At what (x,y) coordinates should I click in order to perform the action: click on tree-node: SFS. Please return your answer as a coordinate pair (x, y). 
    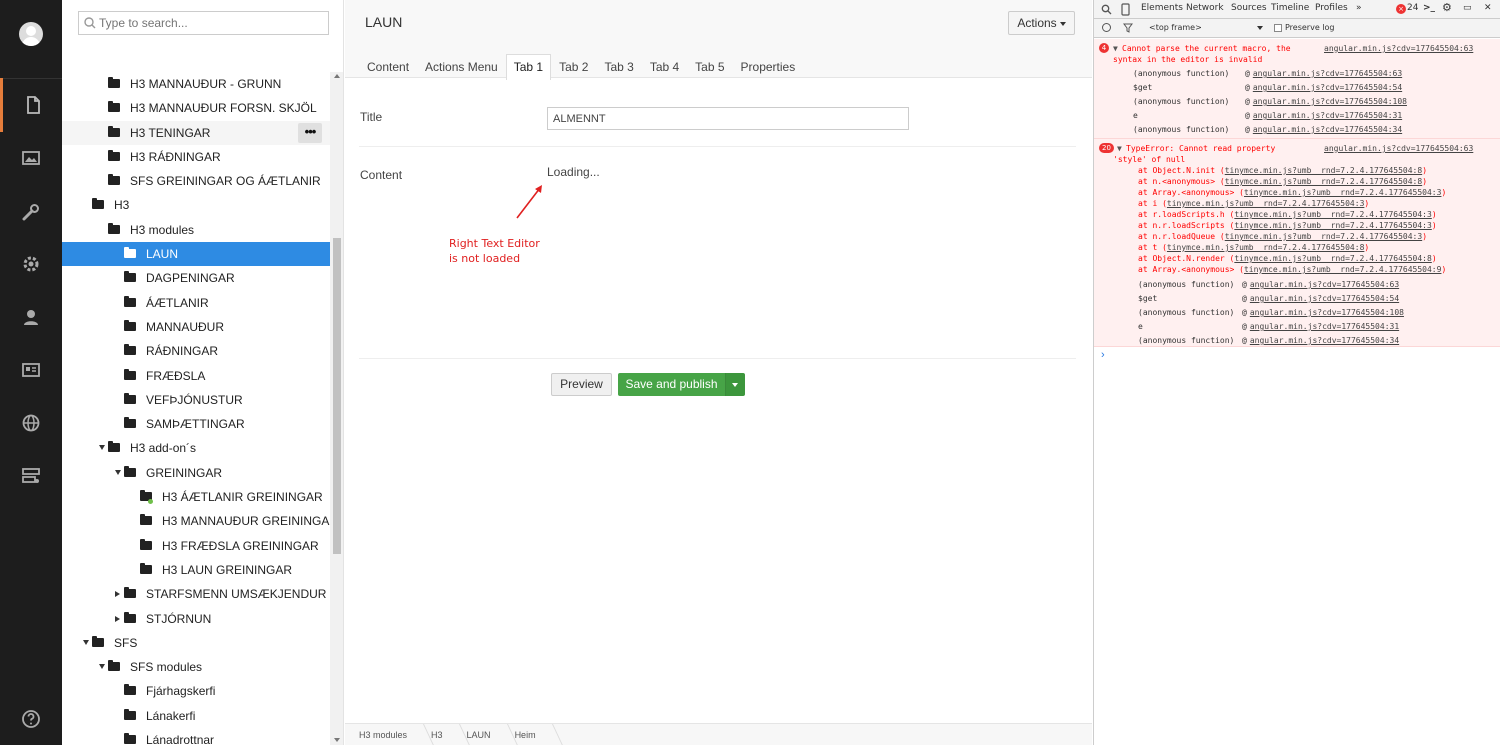
    Looking at the image, I should click on (196, 643).